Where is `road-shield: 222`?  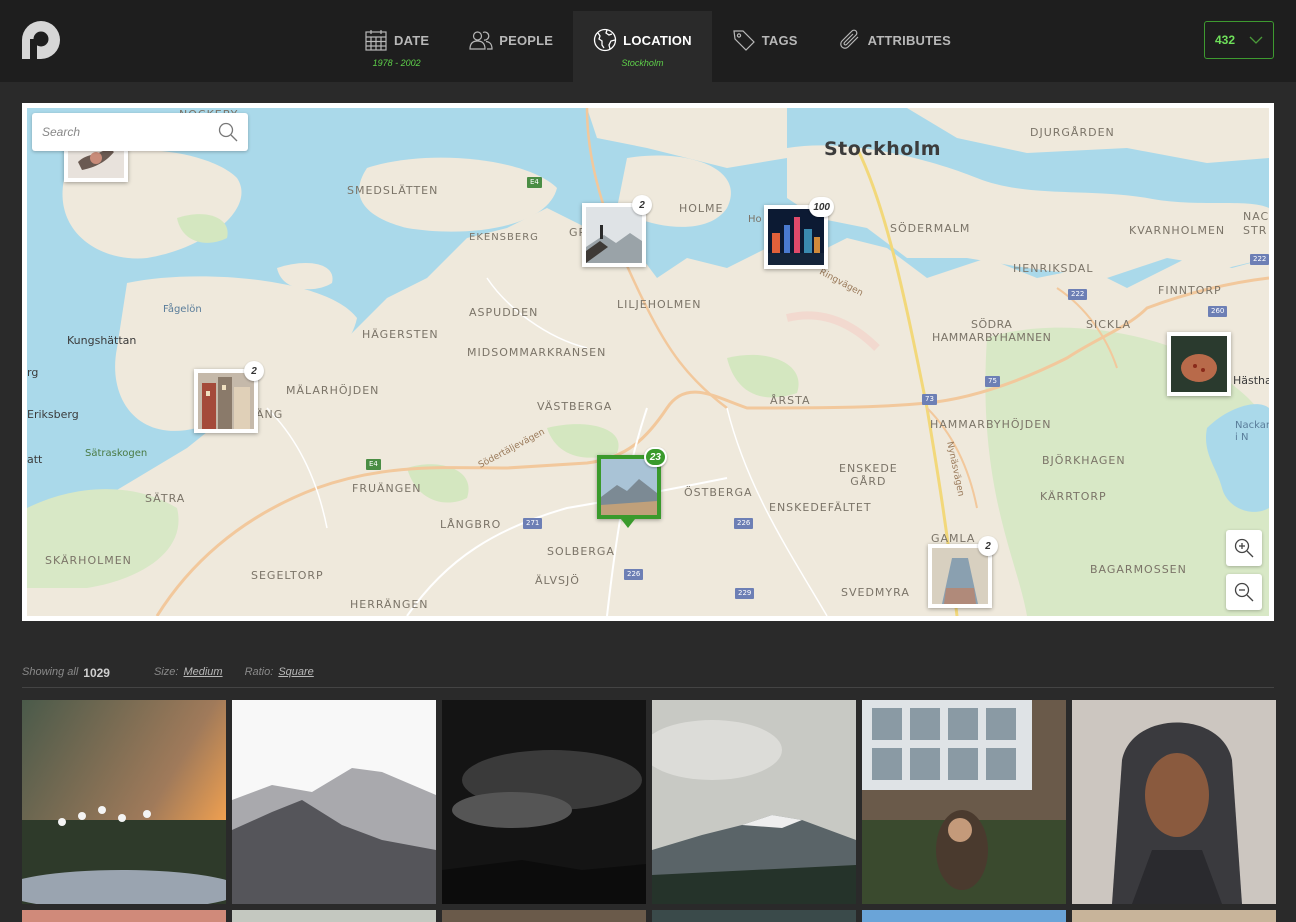 road-shield: 222 is located at coordinates (1078, 294).